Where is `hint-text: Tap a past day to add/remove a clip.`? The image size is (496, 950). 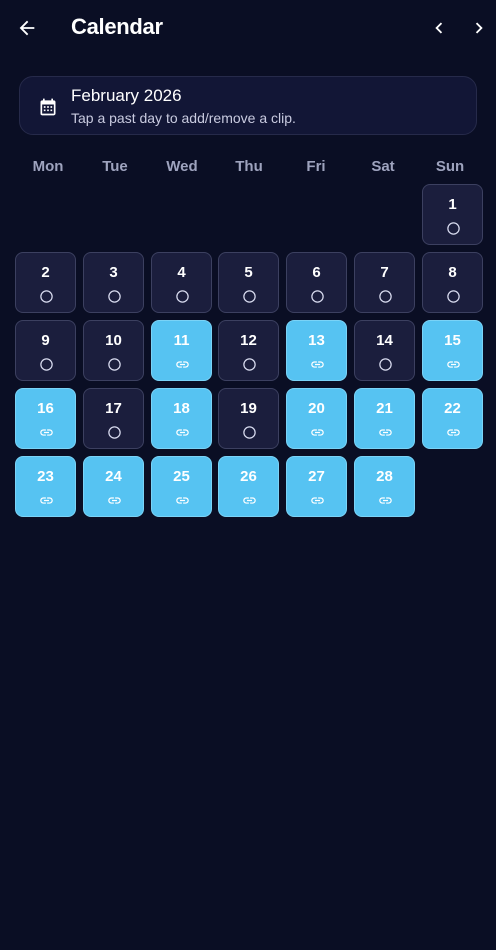
hint-text: Tap a past day to add/remove a clip. is located at coordinates (183, 118).